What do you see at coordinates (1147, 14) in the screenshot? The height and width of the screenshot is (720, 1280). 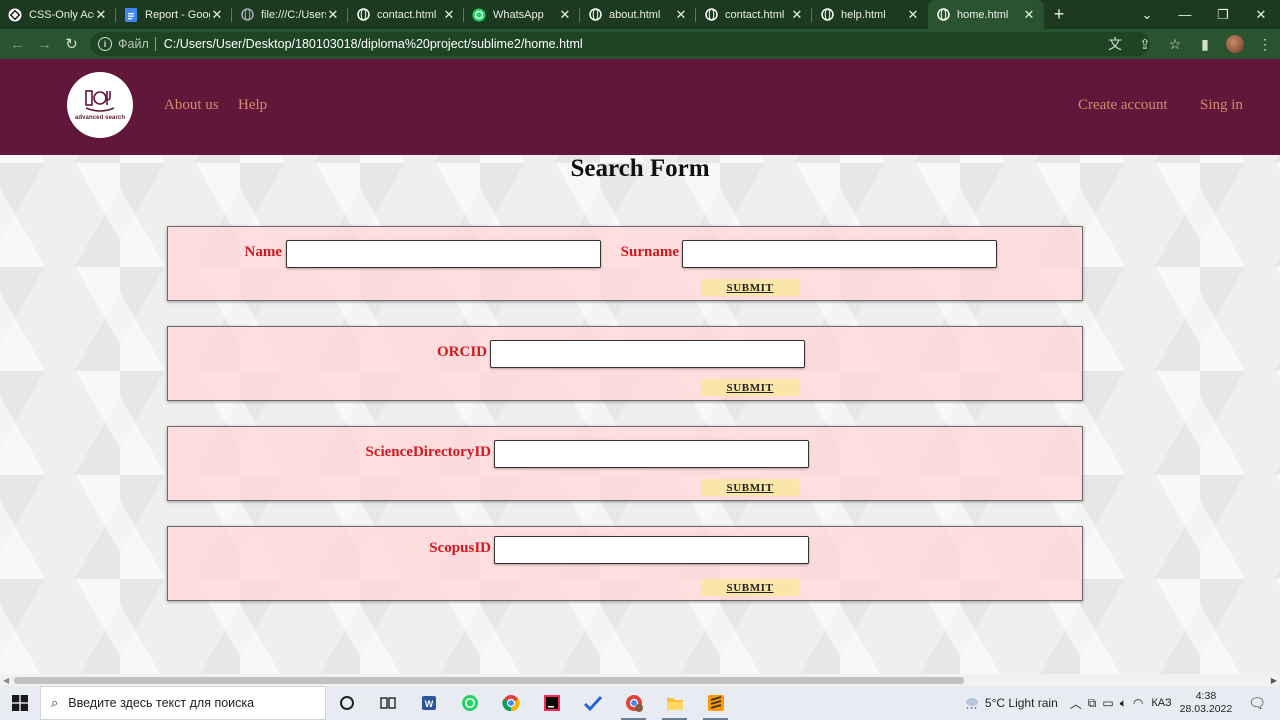 I see `chevron-down-icon: ⌄` at bounding box center [1147, 14].